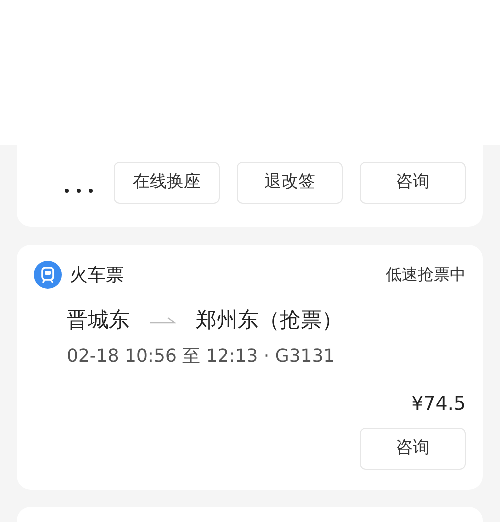 Image resolution: width=500 pixels, height=532 pixels. Describe the element at coordinates (167, 183) in the screenshot. I see `action-button: 在线换座` at that location.